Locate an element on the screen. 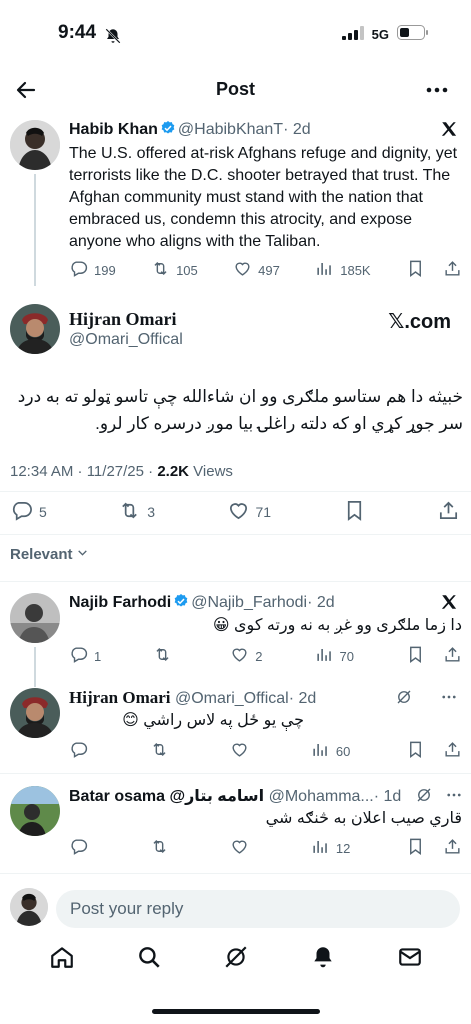  post-meta: 12:34 AM · 11/27/25 · 2.2K Views is located at coordinates (121, 471).